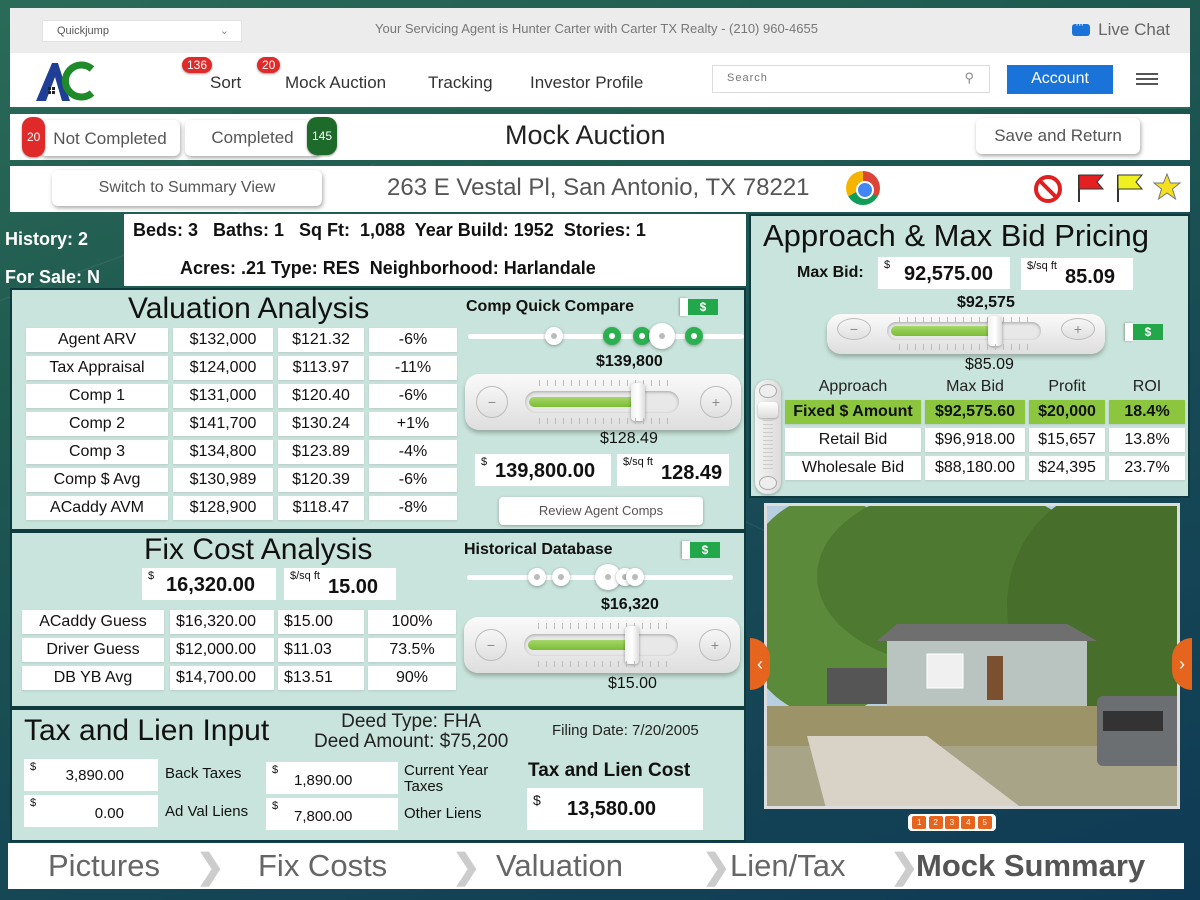 The height and width of the screenshot is (900, 1200). Describe the element at coordinates (223, 396) in the screenshot. I see `valuation-cell-value: $131,000` at that location.